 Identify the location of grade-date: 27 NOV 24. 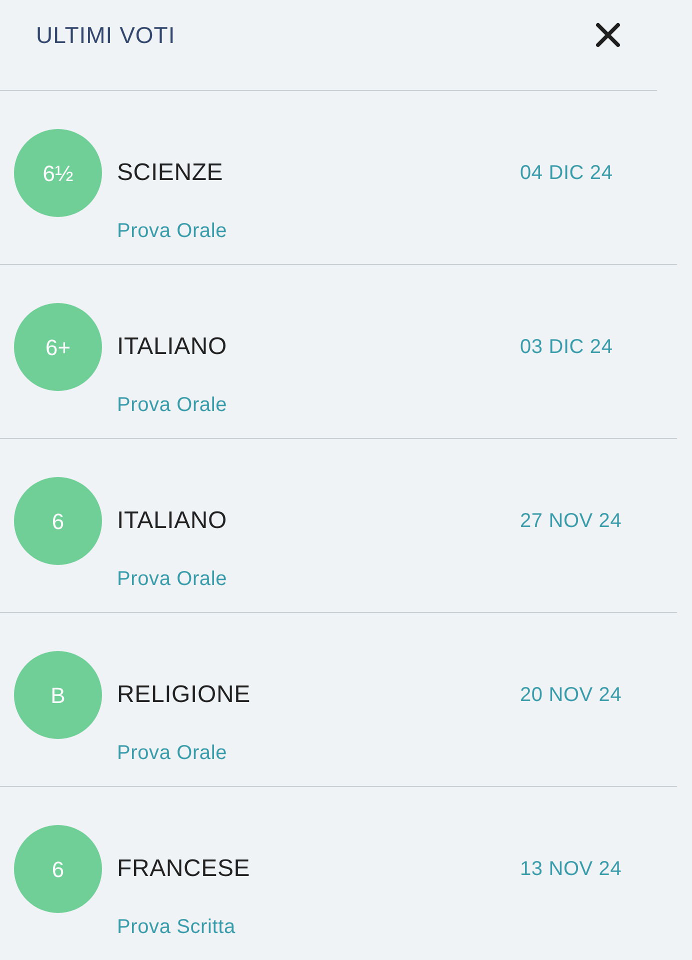
(571, 521).